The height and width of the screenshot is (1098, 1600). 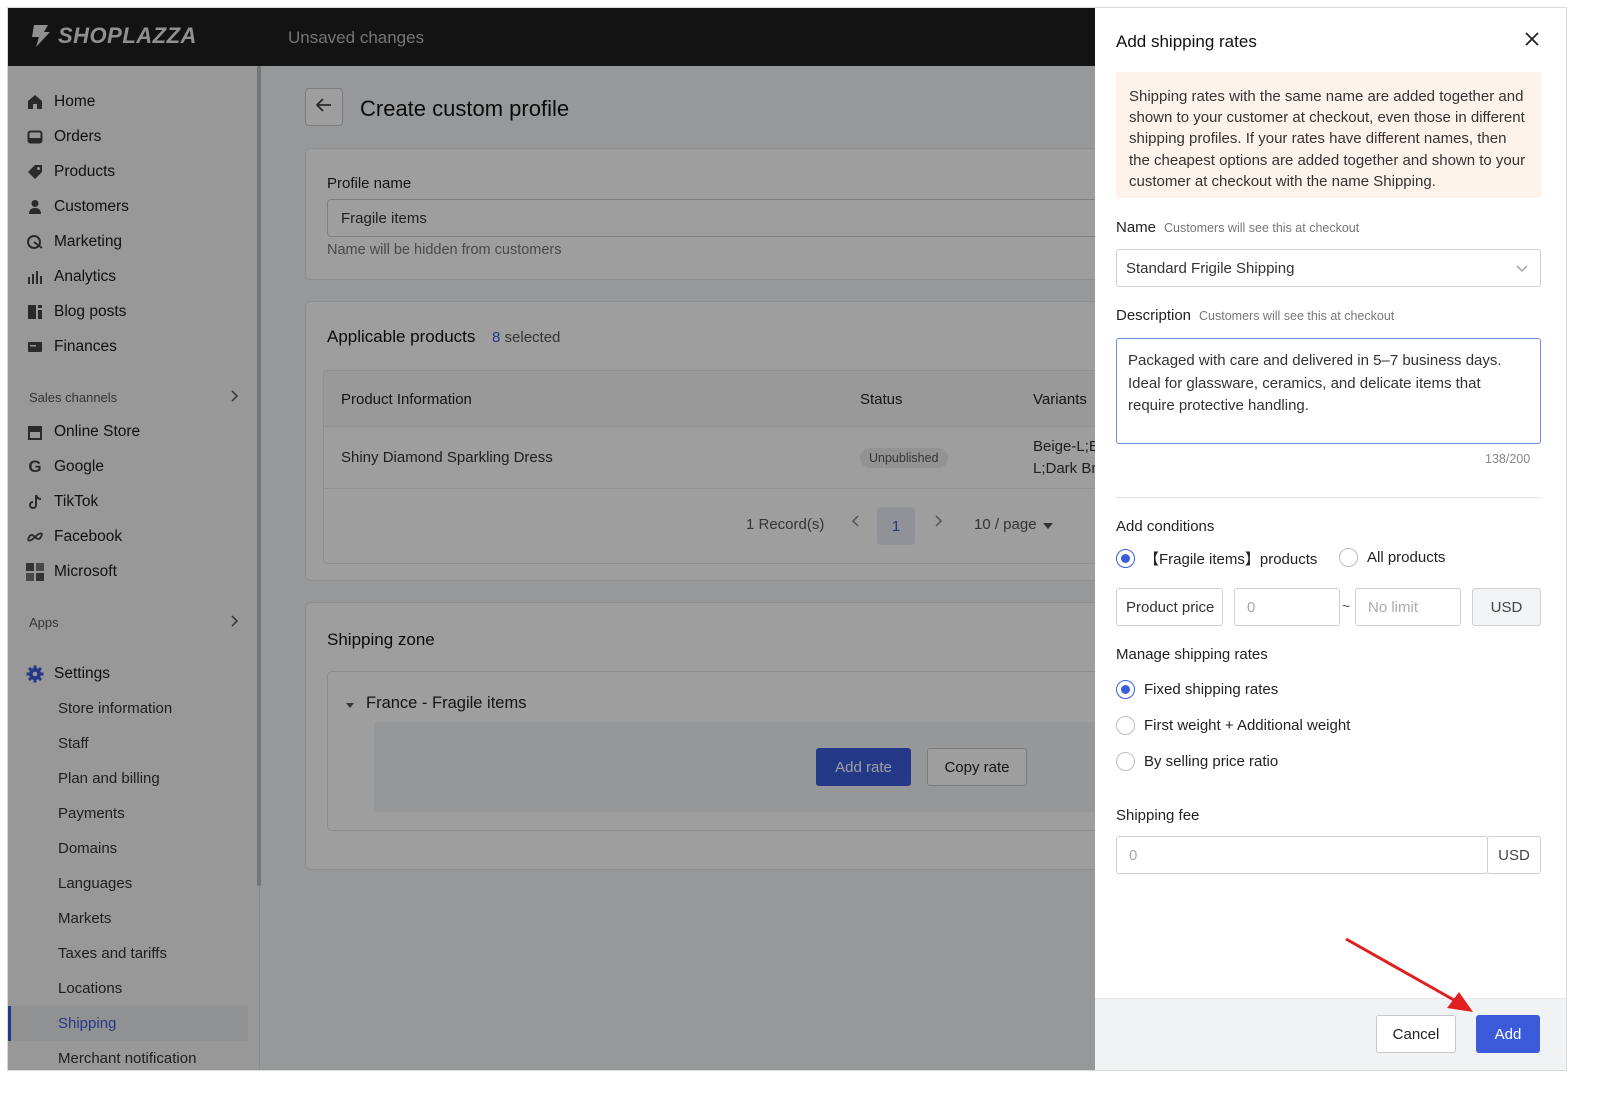 I want to click on rate-option-label: Fixed shipping rates, so click(x=1211, y=689).